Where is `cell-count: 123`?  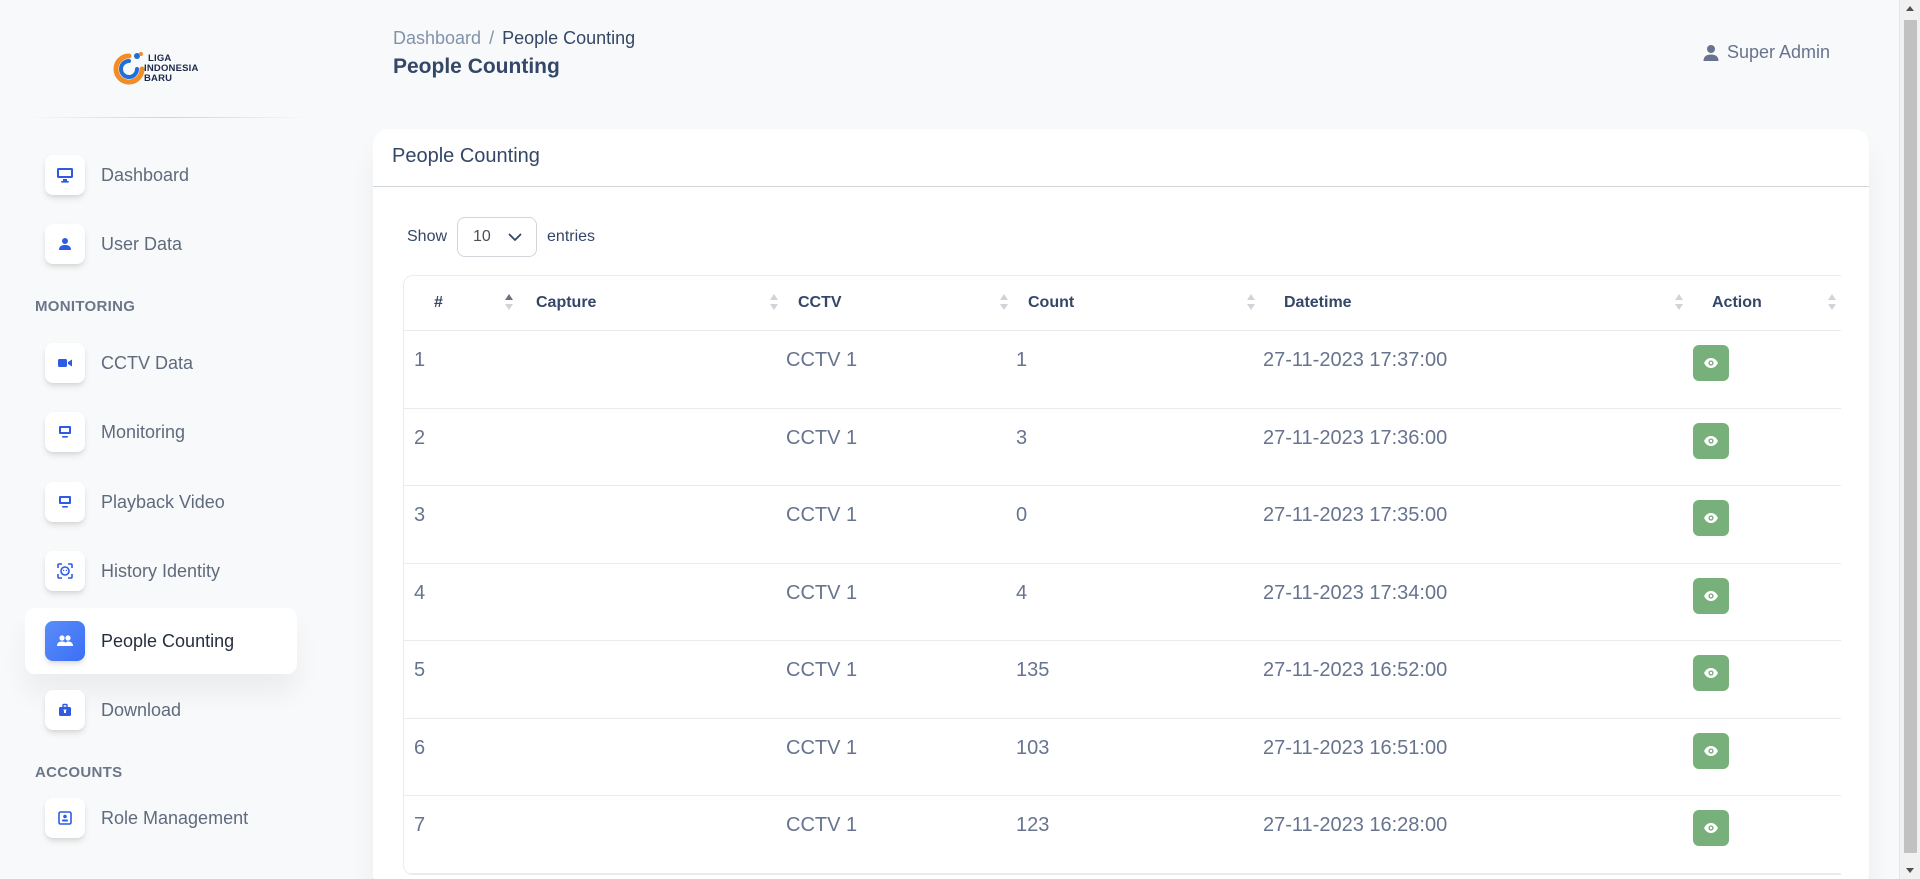 cell-count: 123 is located at coordinates (1139, 834).